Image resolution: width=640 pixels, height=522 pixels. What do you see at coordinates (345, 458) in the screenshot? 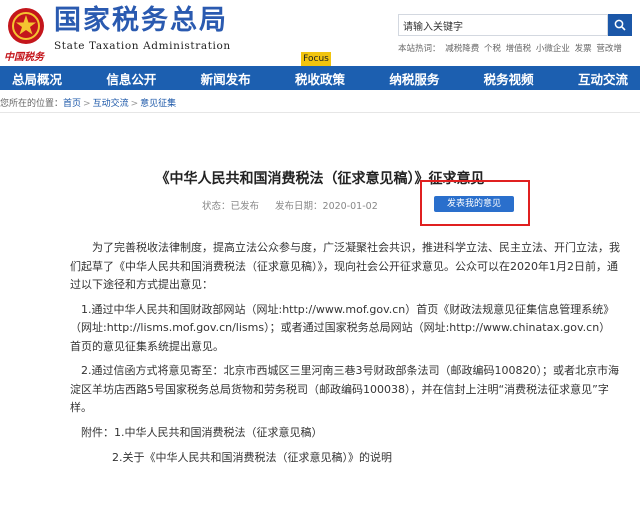
I see `attachment-2: 2.关于《中华人民共和国消费税法（征求意见稿）》的说明` at bounding box center [345, 458].